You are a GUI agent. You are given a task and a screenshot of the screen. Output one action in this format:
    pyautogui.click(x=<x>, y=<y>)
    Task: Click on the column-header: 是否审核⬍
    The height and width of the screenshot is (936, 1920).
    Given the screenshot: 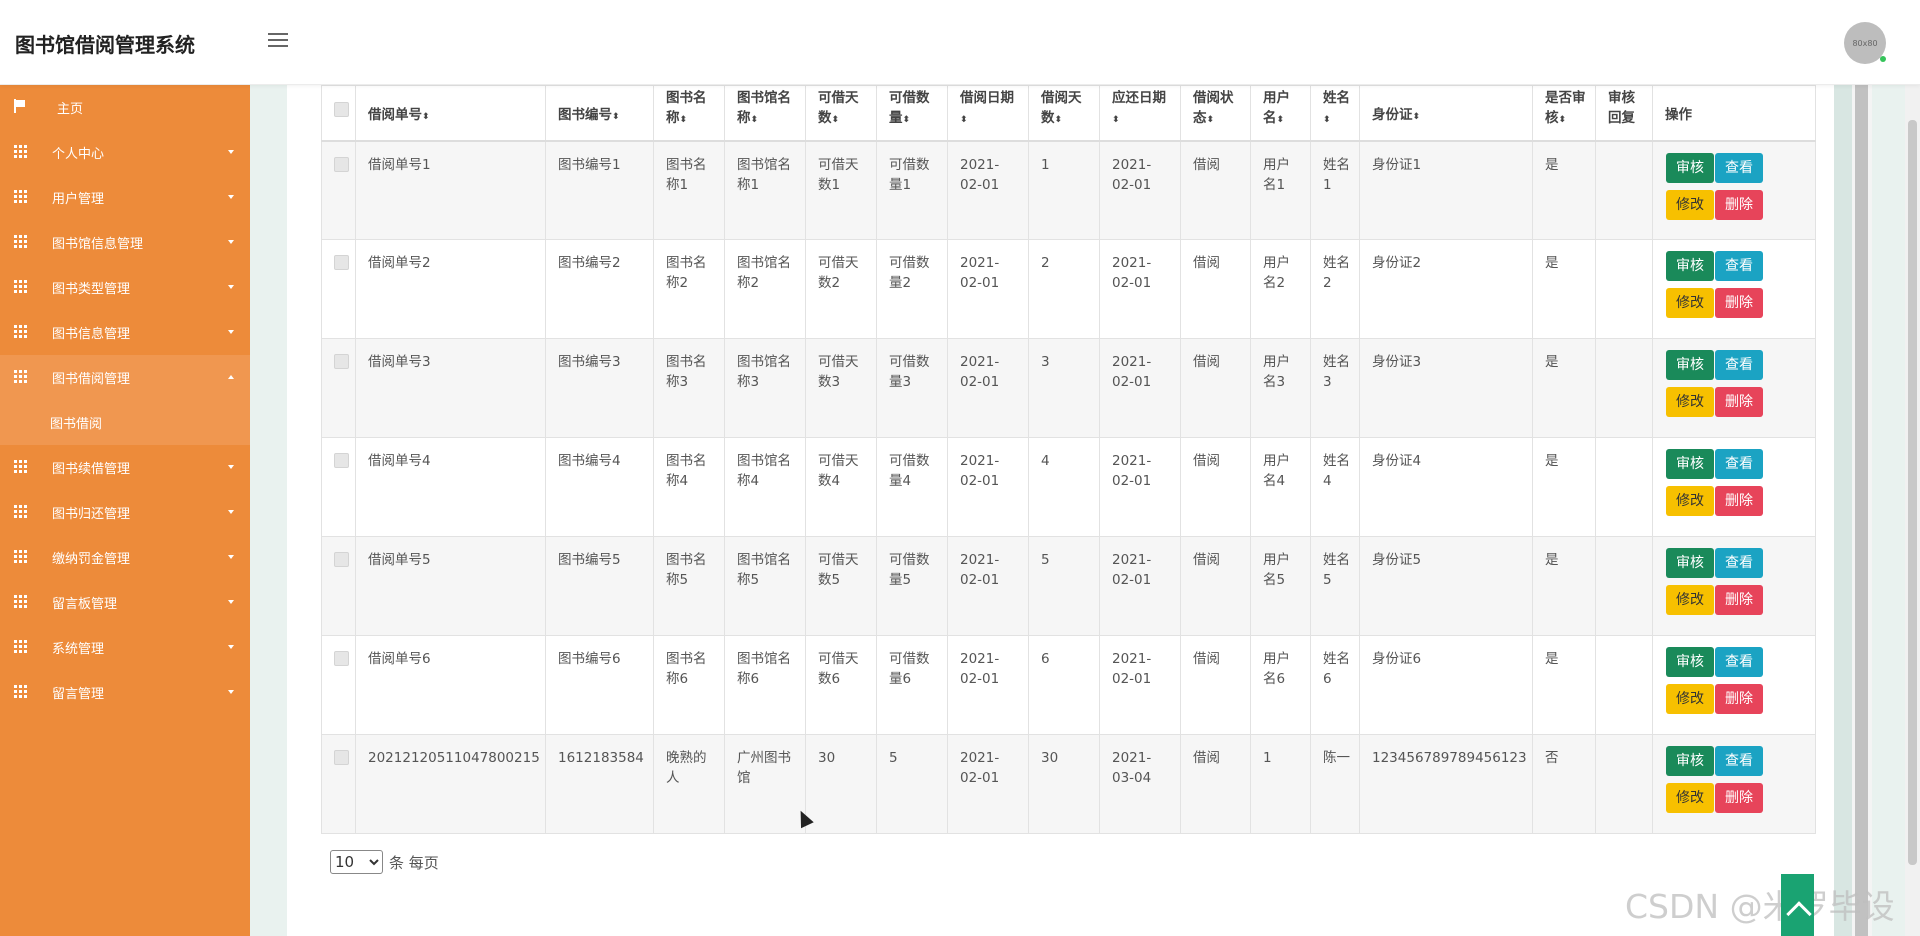 What is the action you would take?
    pyautogui.click(x=1564, y=113)
    